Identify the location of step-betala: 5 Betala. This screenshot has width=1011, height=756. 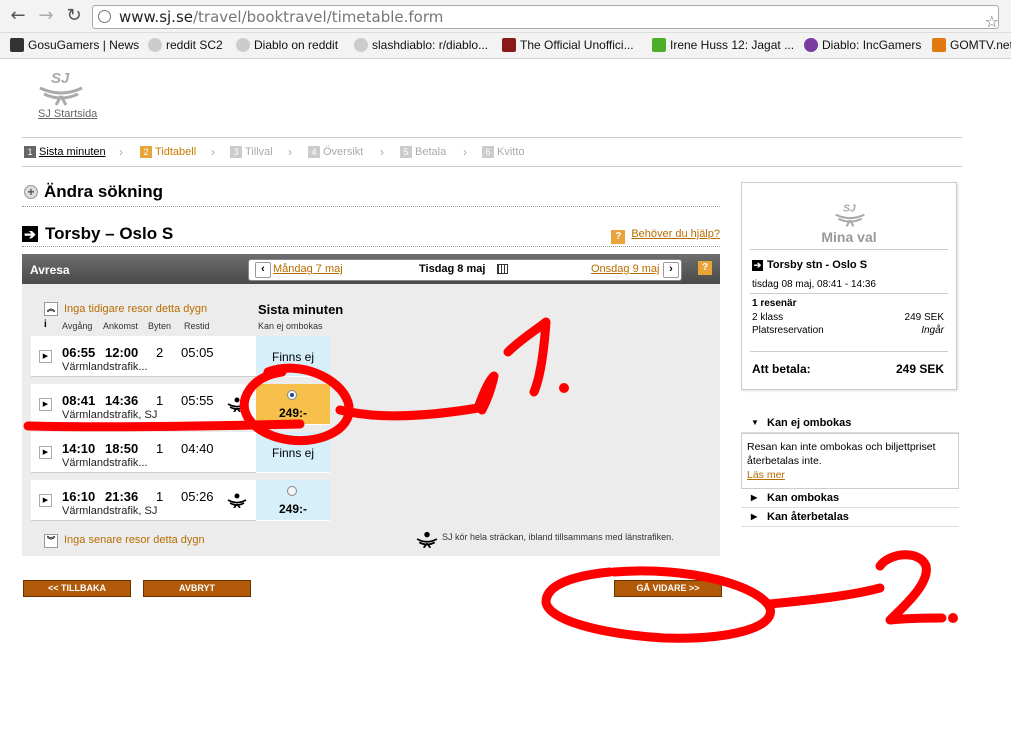
(423, 152).